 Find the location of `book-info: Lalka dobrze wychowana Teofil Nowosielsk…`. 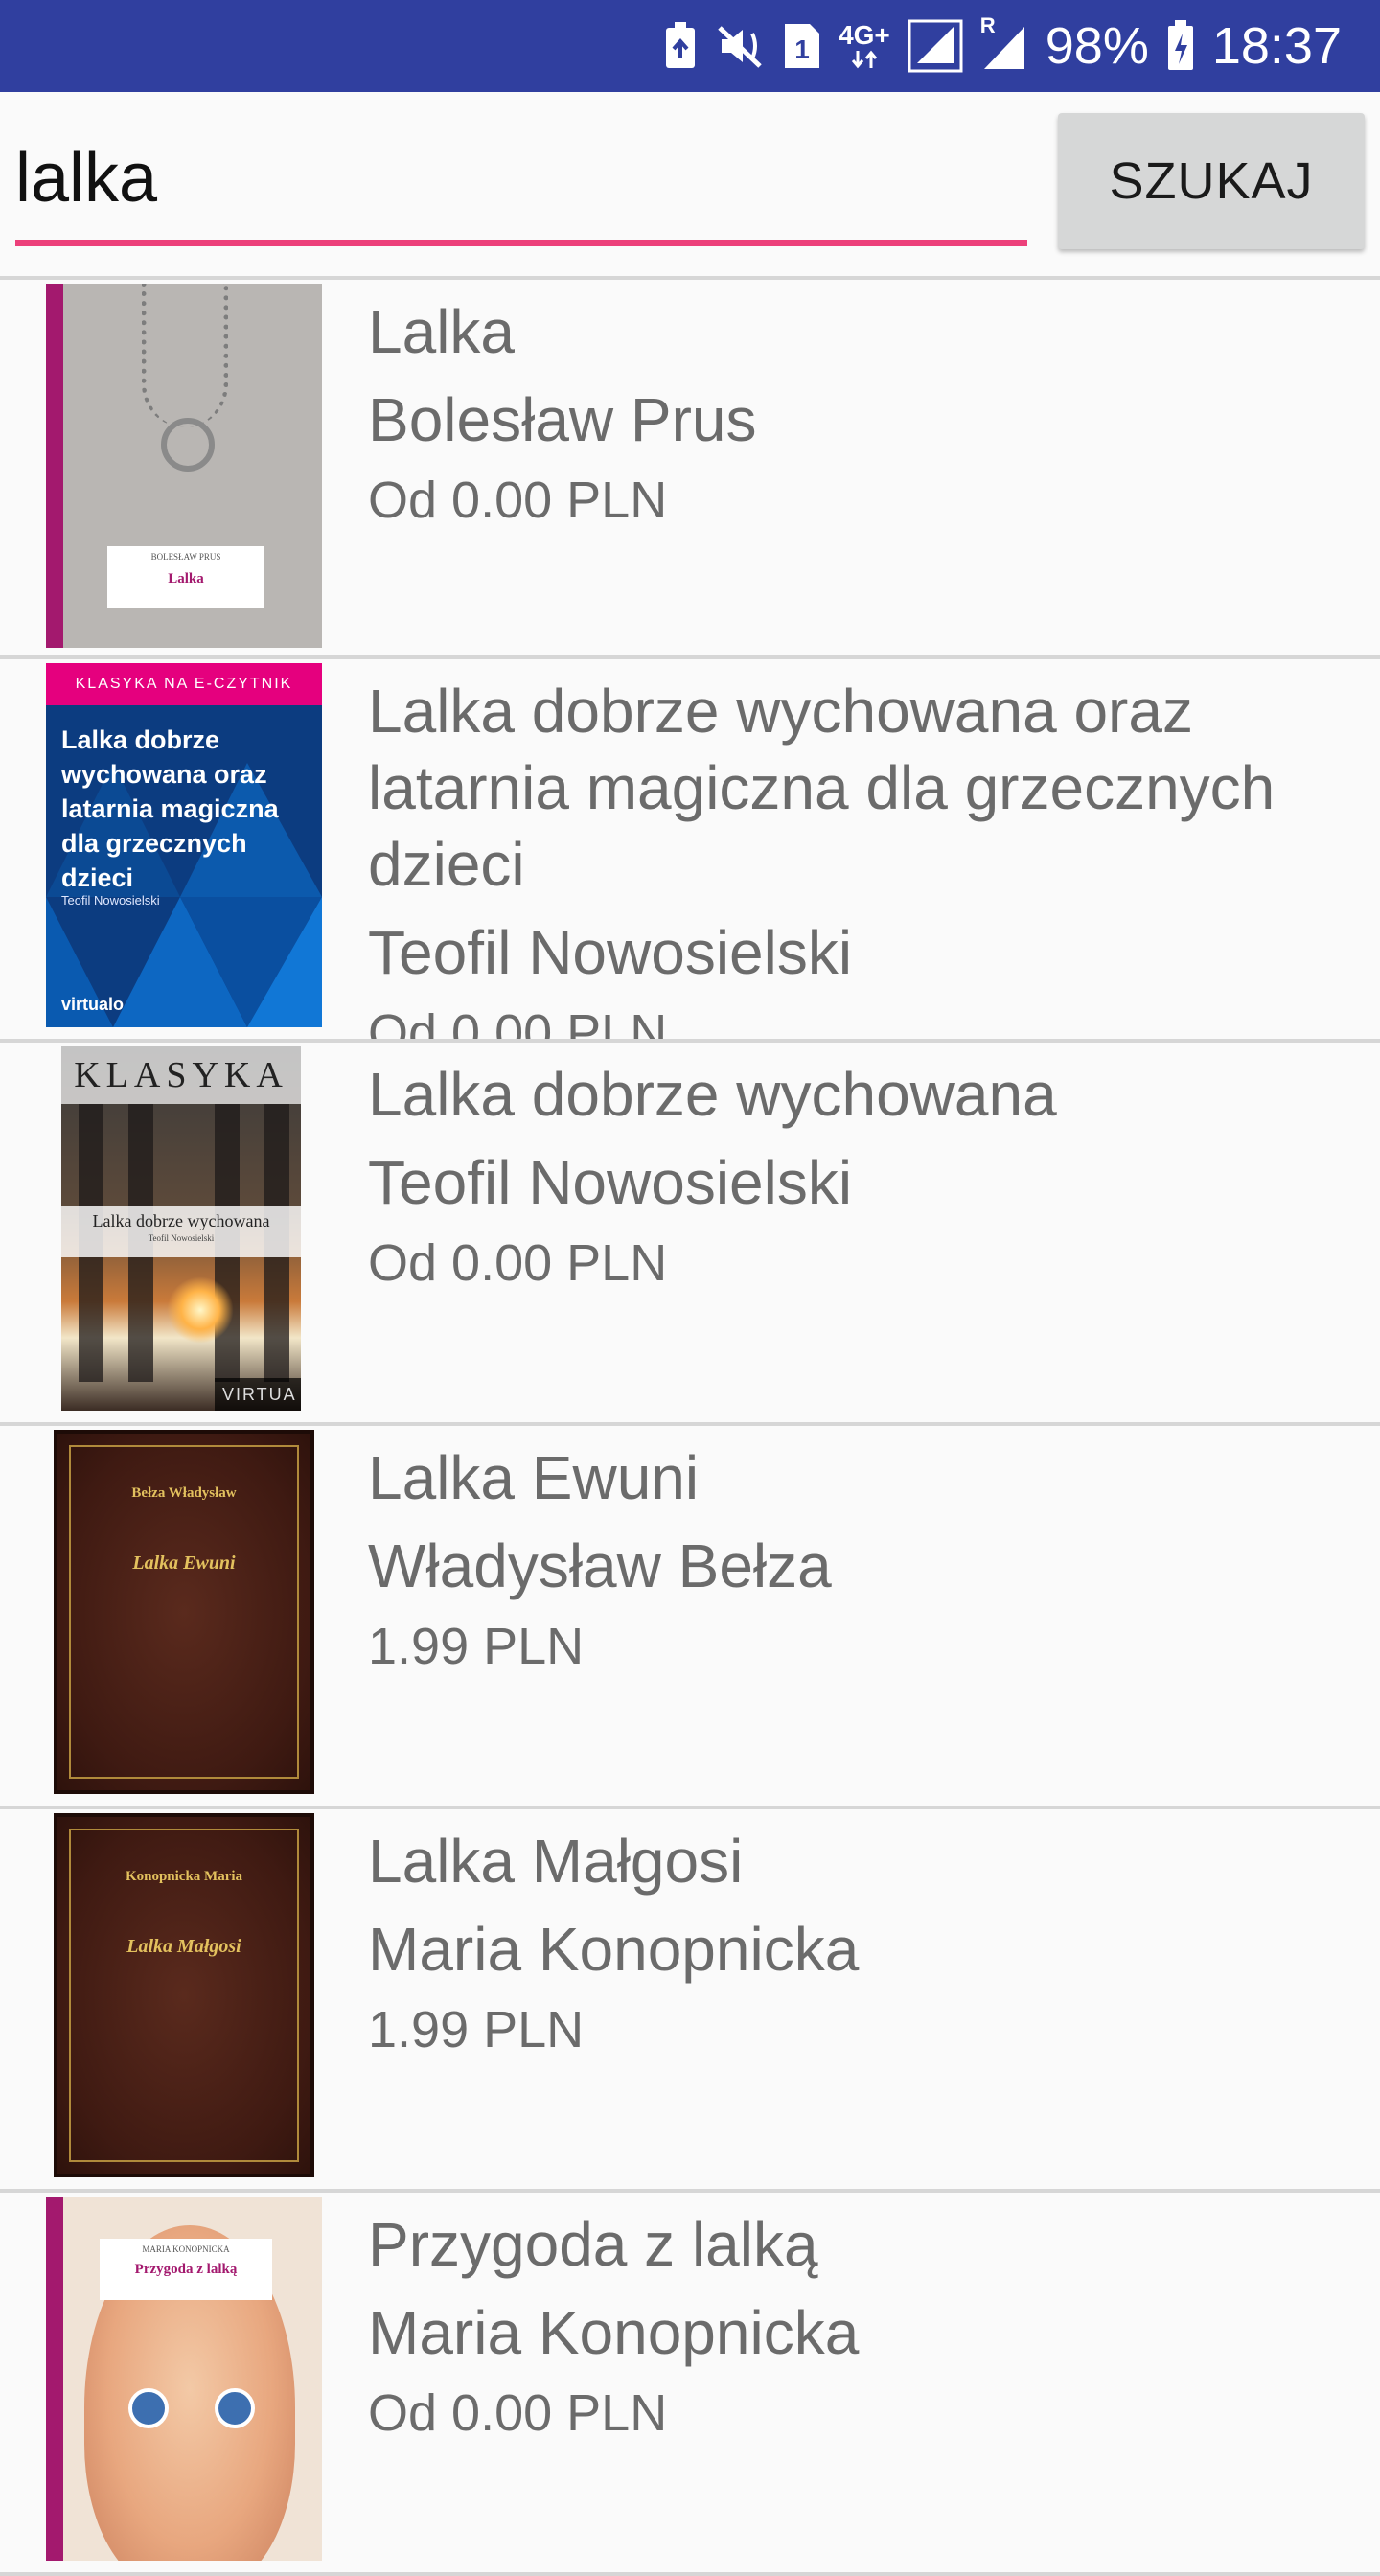

book-info: Lalka dobrze wychowana Teofil Nowosielsk… is located at coordinates (857, 1239).